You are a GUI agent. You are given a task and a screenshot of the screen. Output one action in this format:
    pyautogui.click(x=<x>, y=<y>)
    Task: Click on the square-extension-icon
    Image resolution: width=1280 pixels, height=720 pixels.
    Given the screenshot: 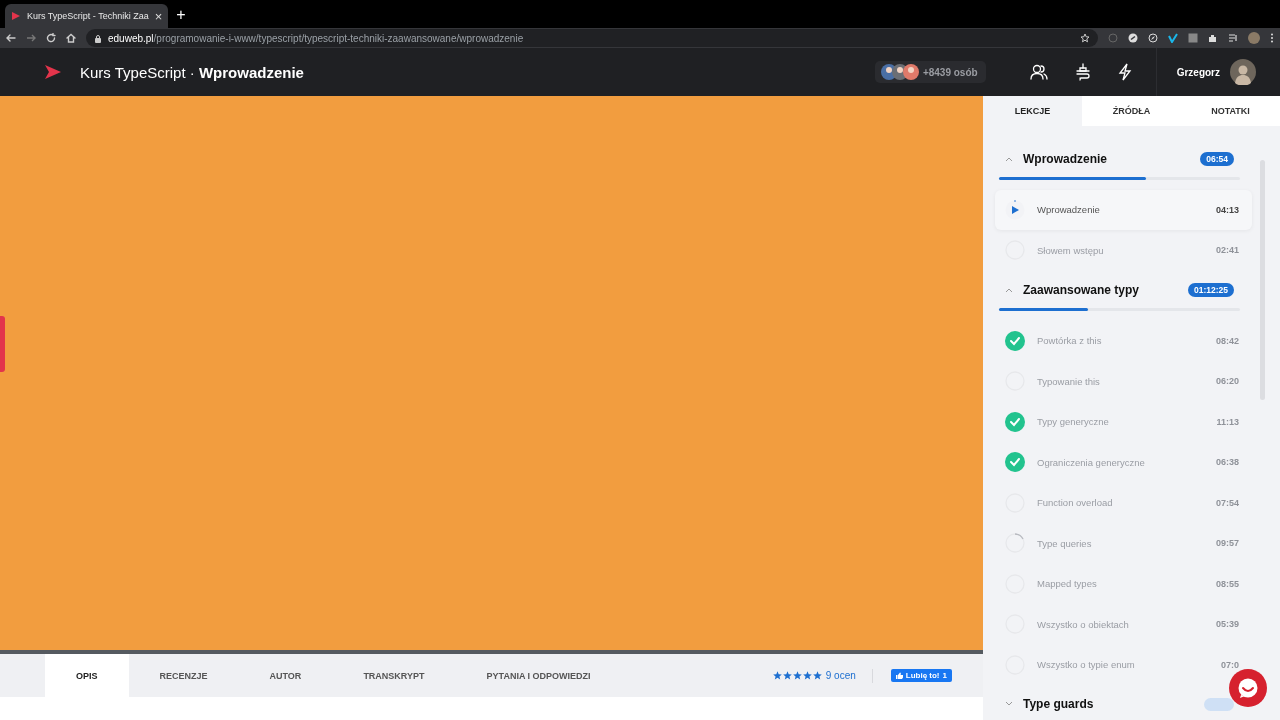 What is the action you would take?
    pyautogui.click(x=1193, y=38)
    